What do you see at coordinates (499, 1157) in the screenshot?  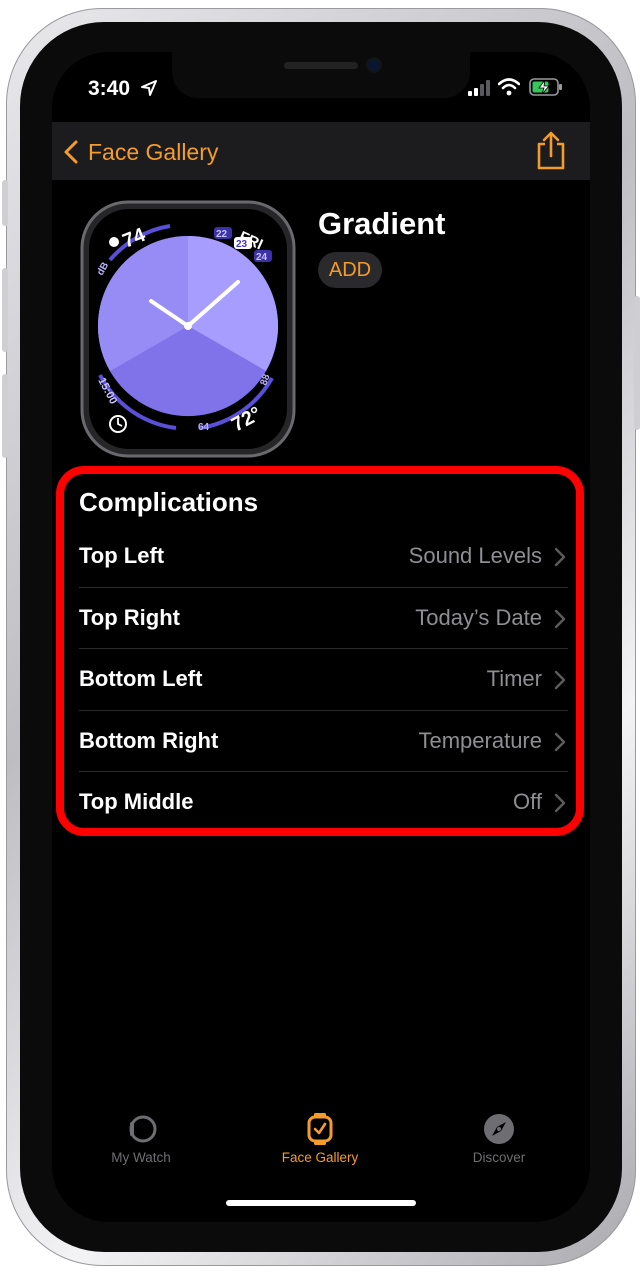 I see `tab-label: Discover` at bounding box center [499, 1157].